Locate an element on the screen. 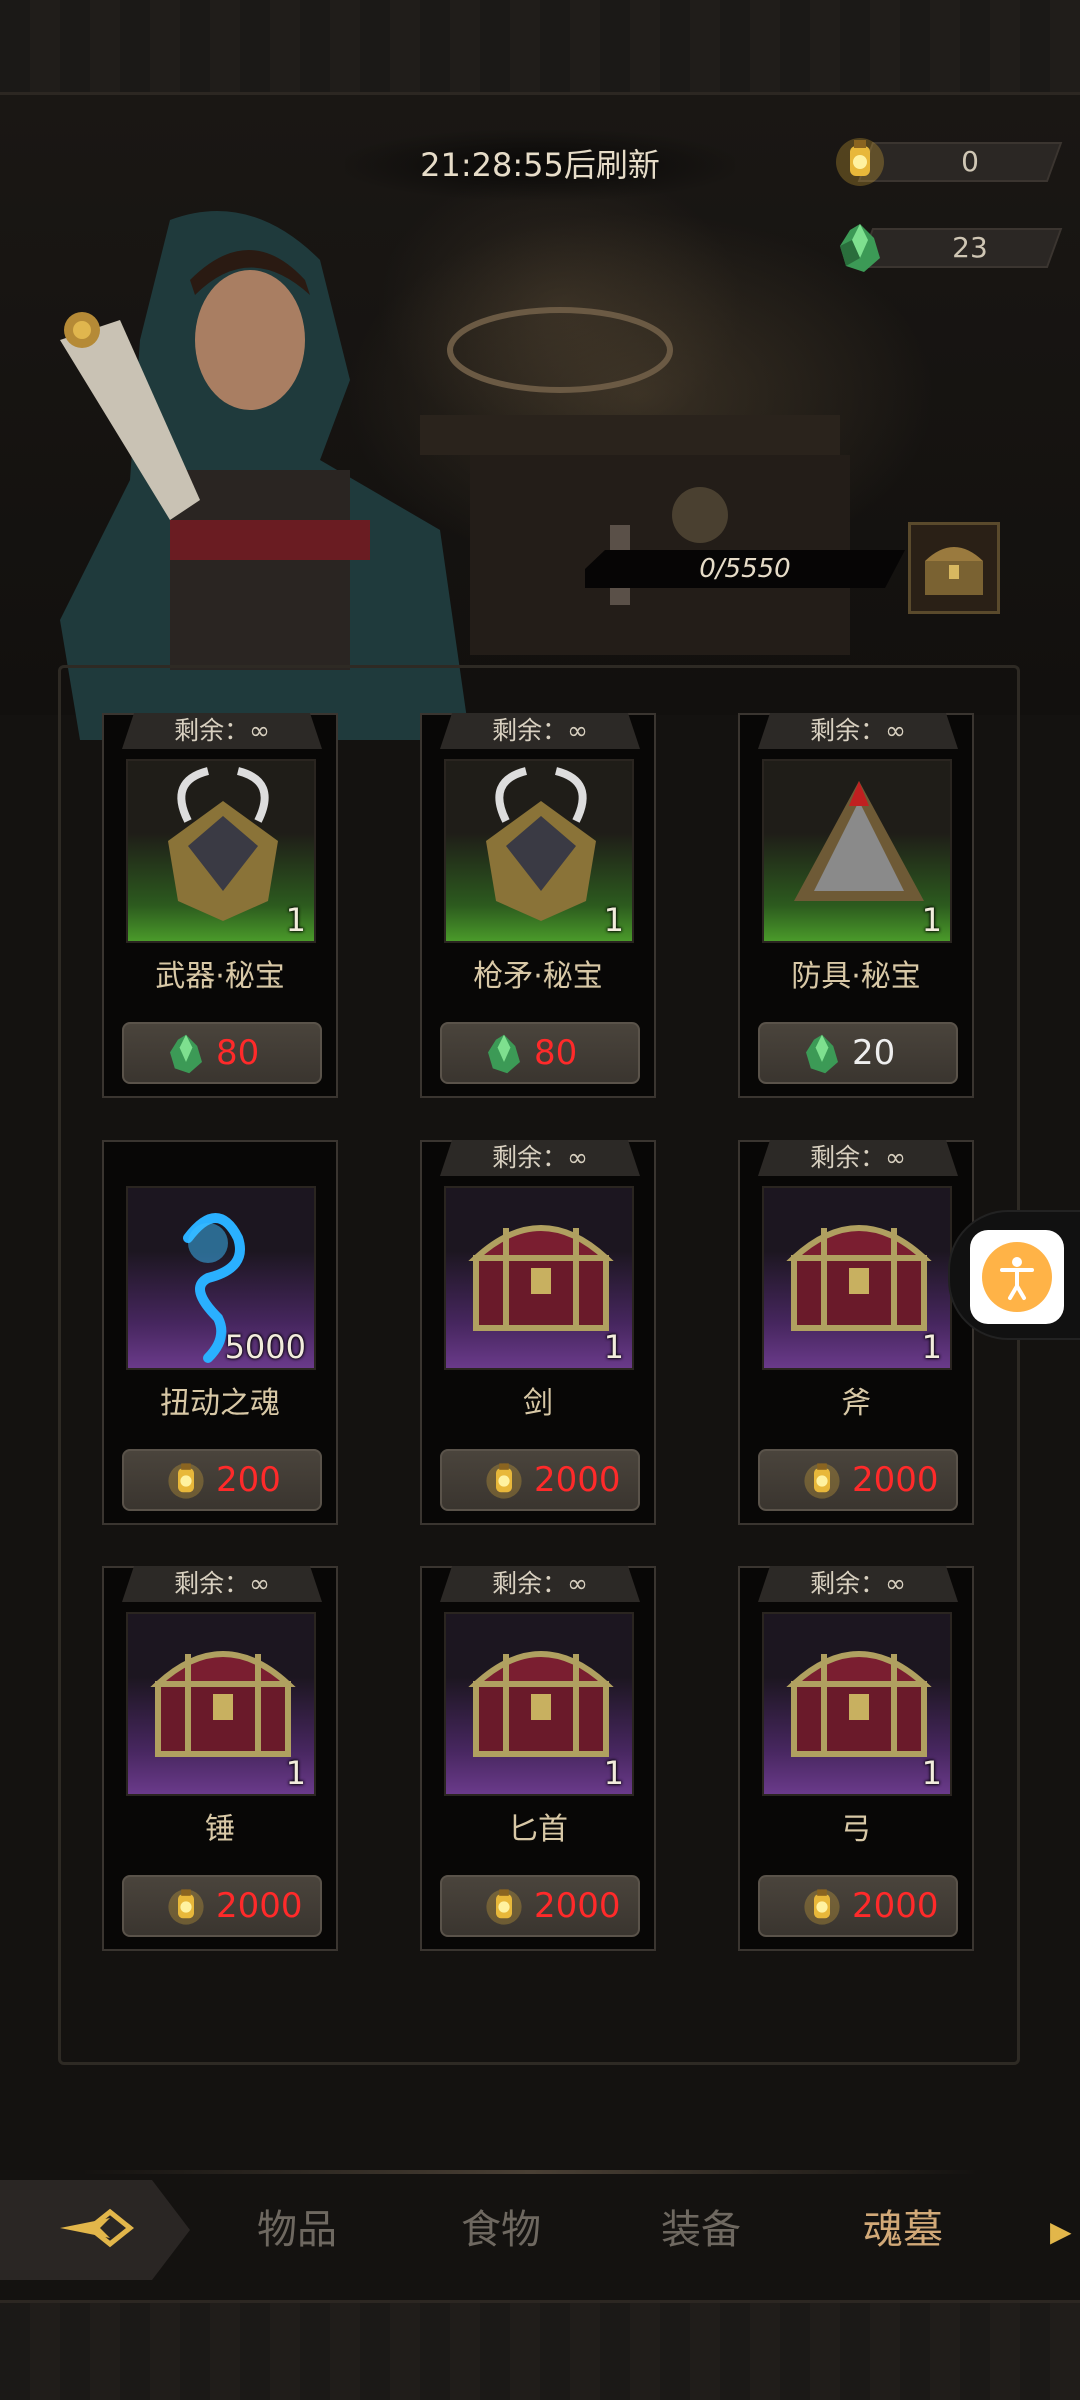 The width and height of the screenshot is (1080, 2400). tab-next-arrow-icon: ▶ is located at coordinates (1065, 2231).